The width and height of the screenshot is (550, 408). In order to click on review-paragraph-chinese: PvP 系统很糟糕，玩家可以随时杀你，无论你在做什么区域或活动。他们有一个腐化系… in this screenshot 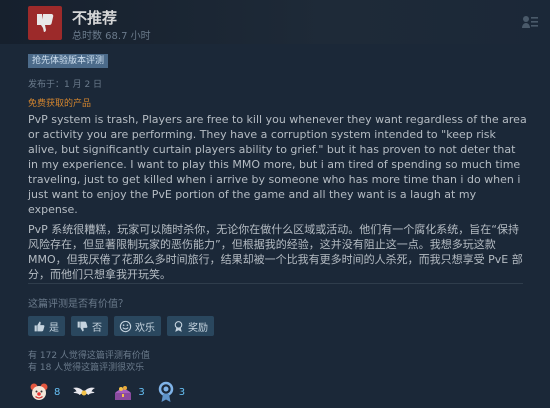, I will do `click(275, 252)`.